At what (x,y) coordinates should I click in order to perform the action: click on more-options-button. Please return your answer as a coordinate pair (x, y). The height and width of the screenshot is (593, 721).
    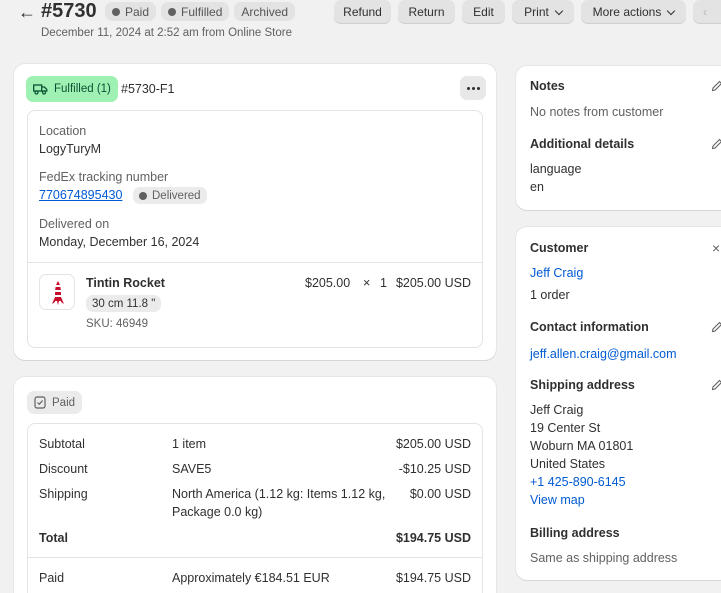
    Looking at the image, I should click on (473, 88).